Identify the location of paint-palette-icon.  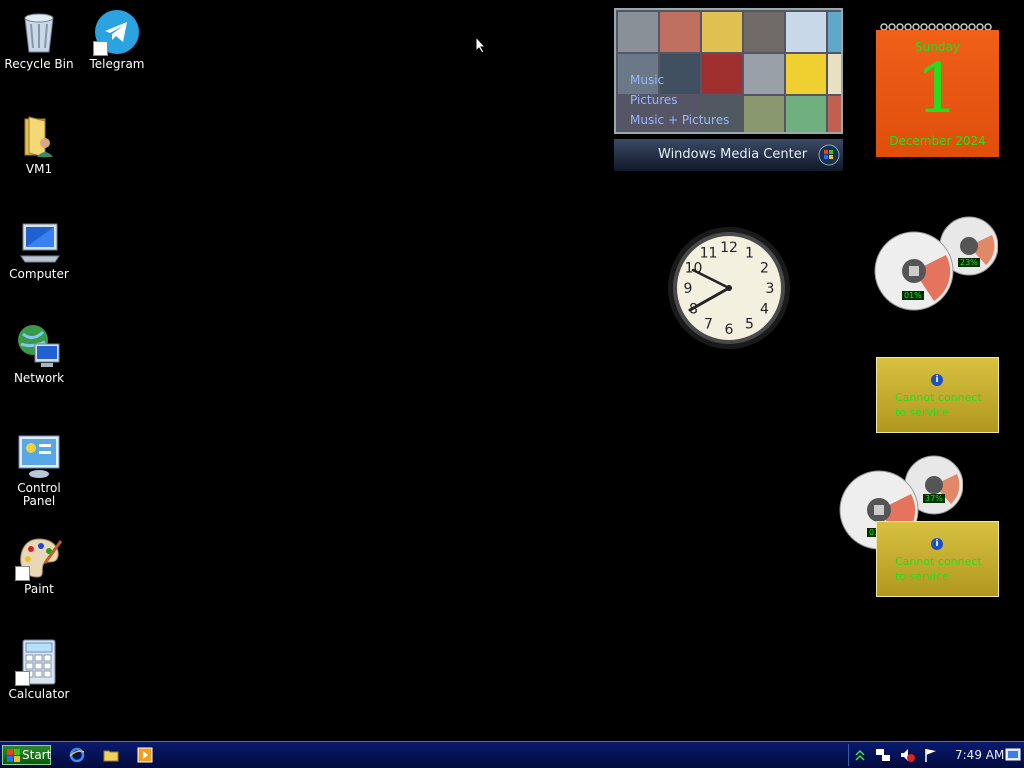
(39, 557).